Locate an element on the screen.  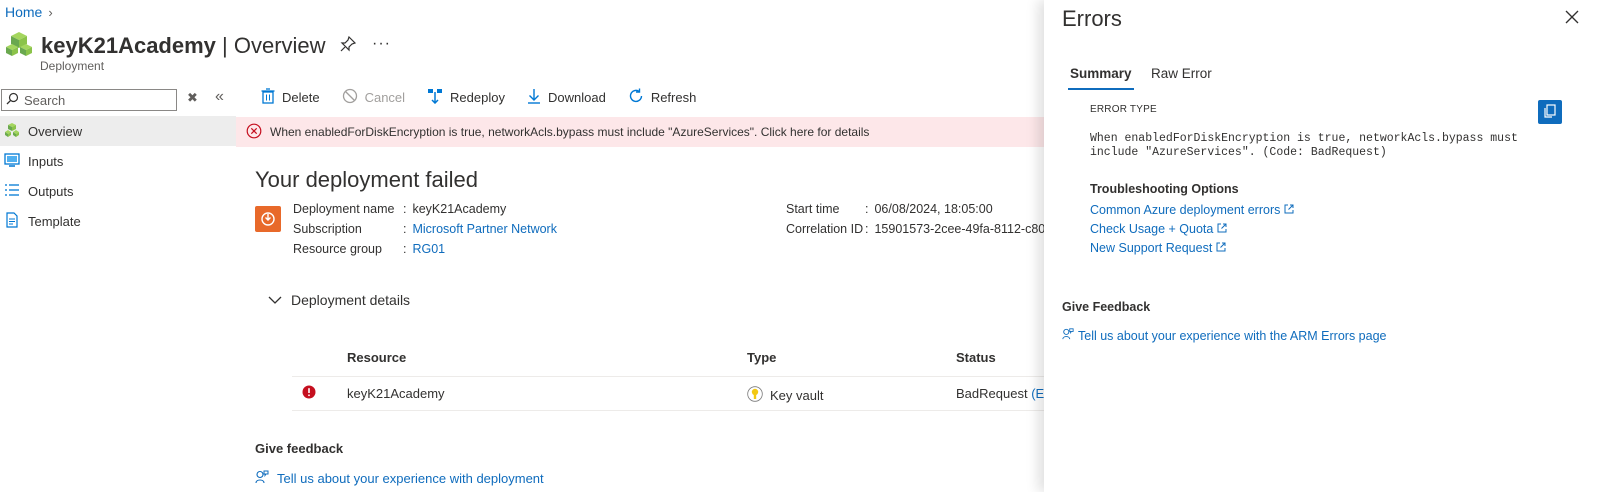
delete-button: Delete is located at coordinates (290, 97).